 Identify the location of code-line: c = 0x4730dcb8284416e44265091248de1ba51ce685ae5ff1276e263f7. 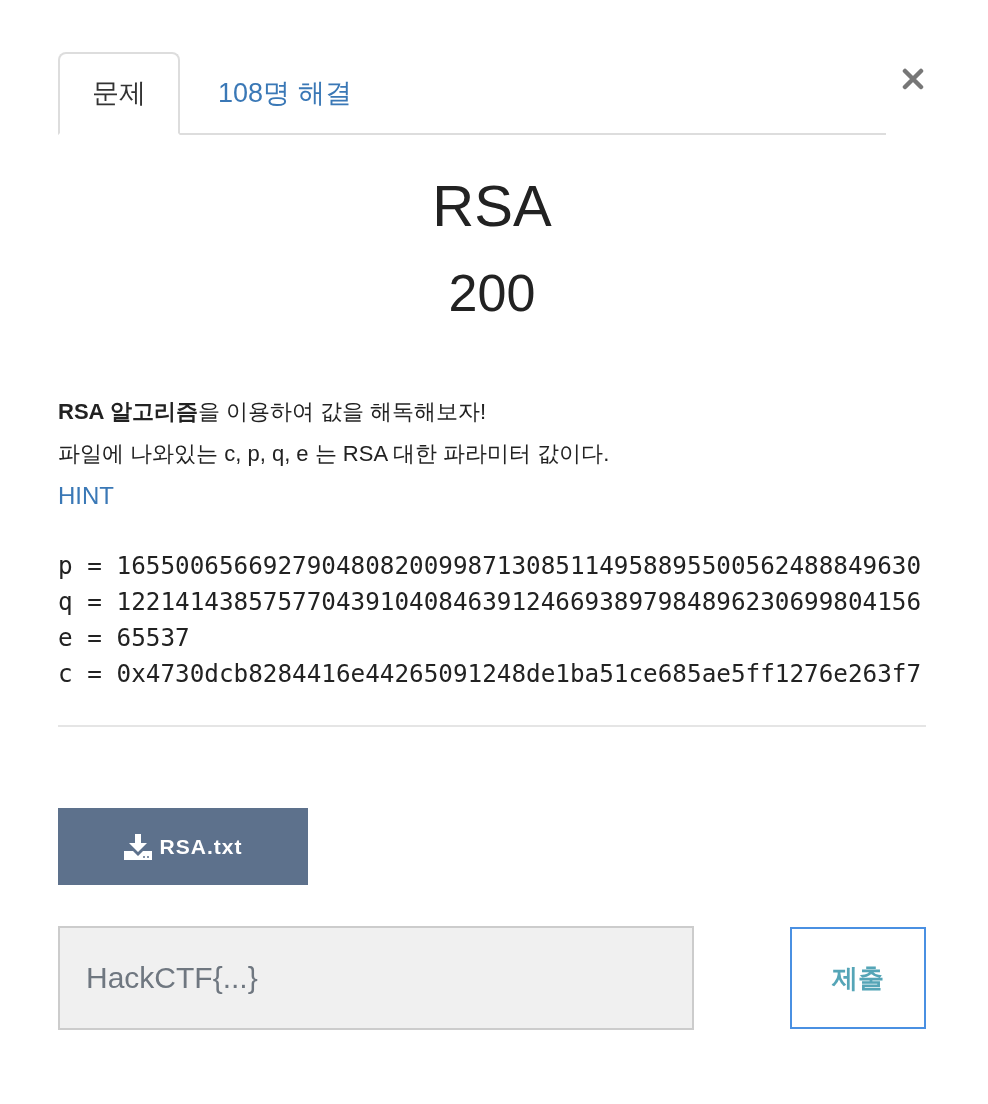
(490, 673).